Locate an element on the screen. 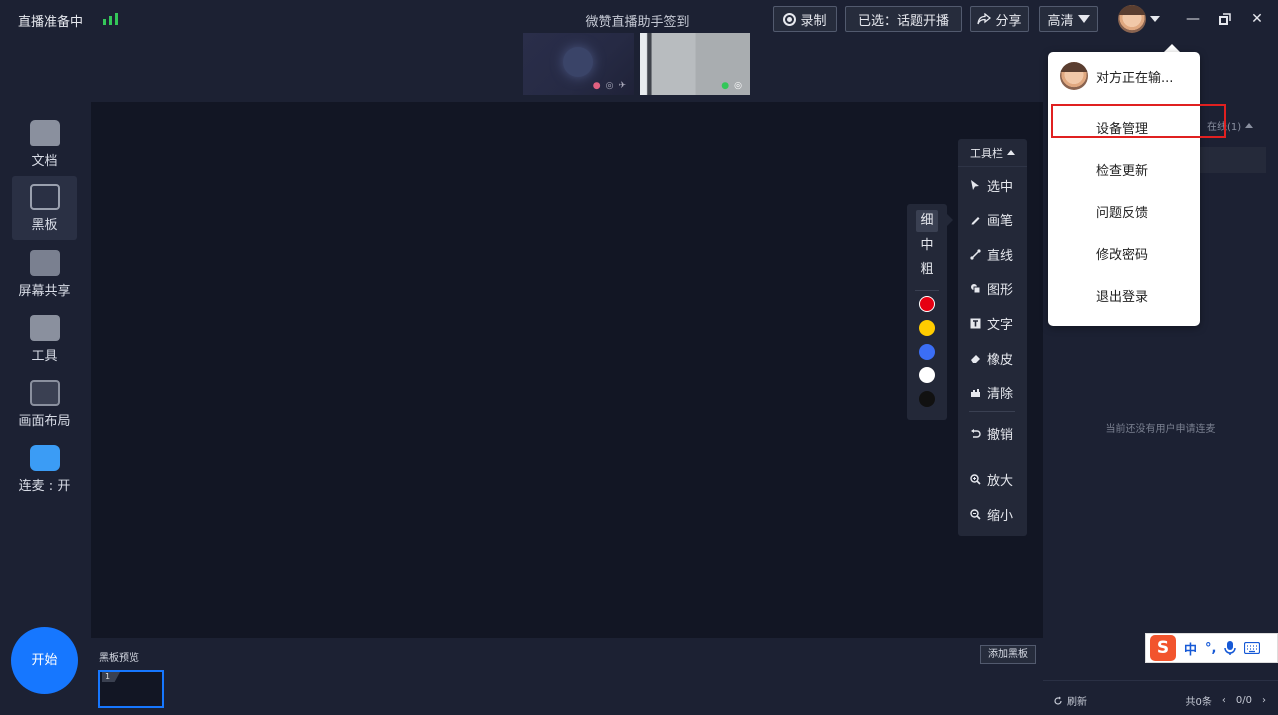 The image size is (1278, 715). avatar-menu-chevron-icon is located at coordinates (1155, 19).